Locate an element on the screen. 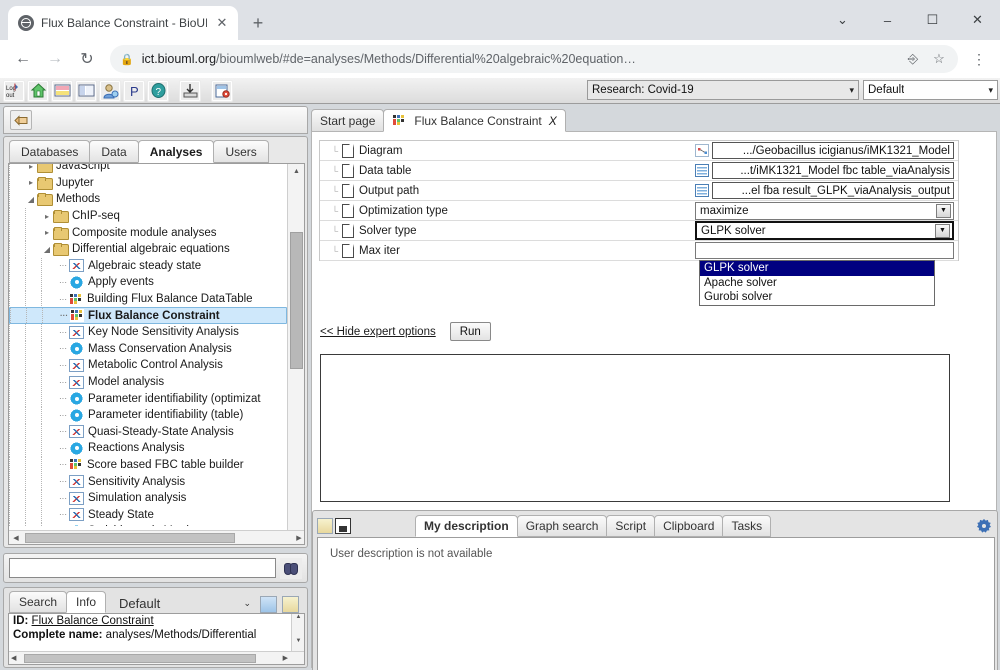  tab-my-description: My description is located at coordinates (466, 526).